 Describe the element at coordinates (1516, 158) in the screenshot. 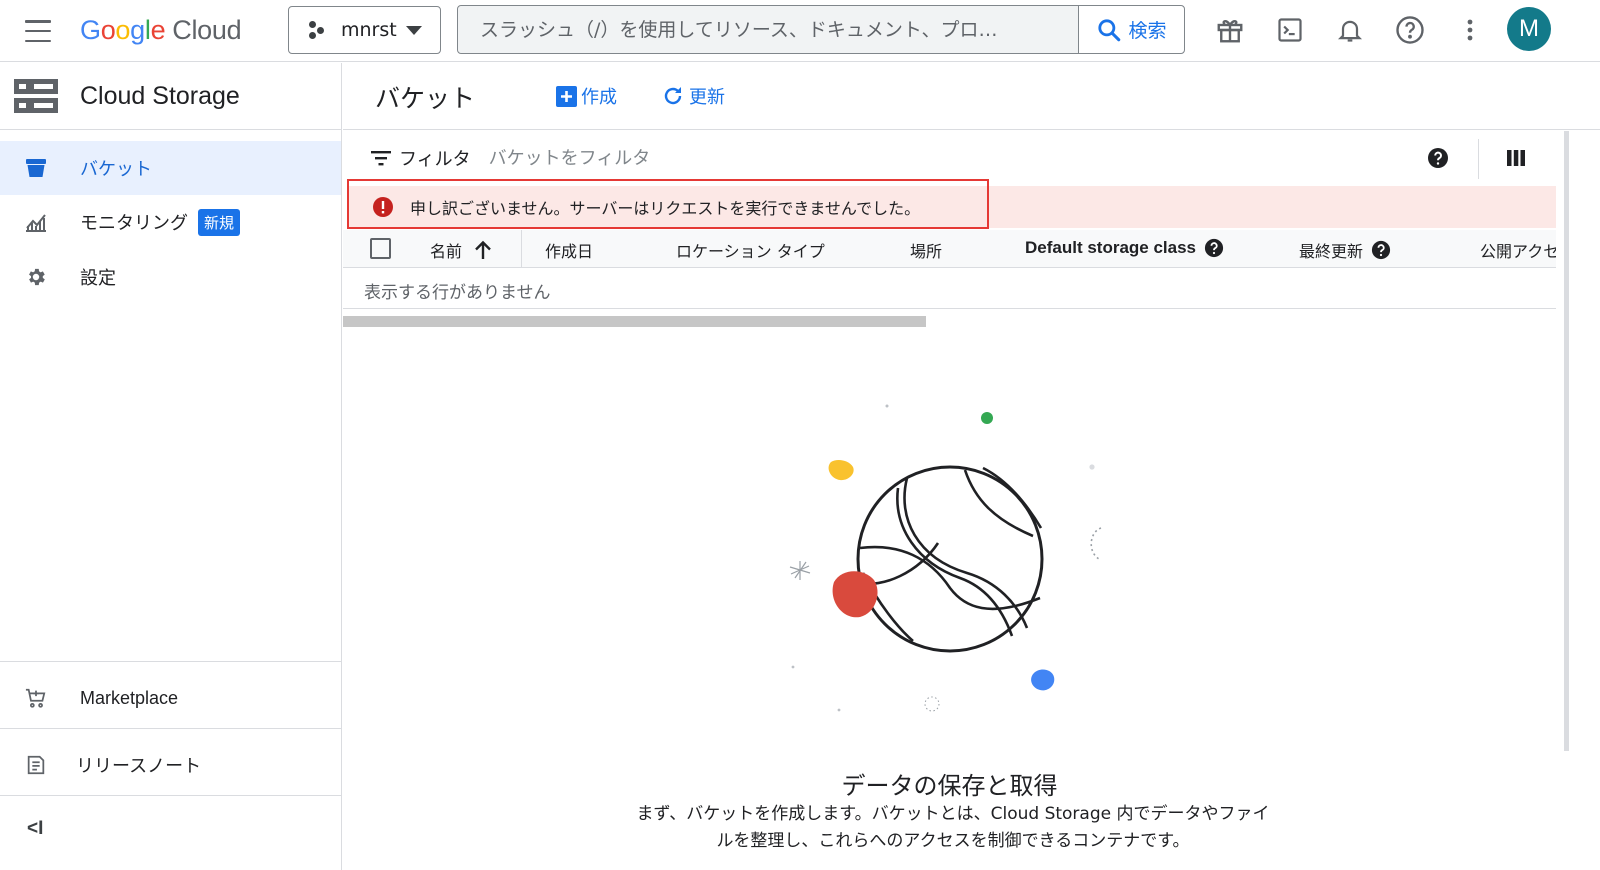

I see `column-display-icon` at that location.